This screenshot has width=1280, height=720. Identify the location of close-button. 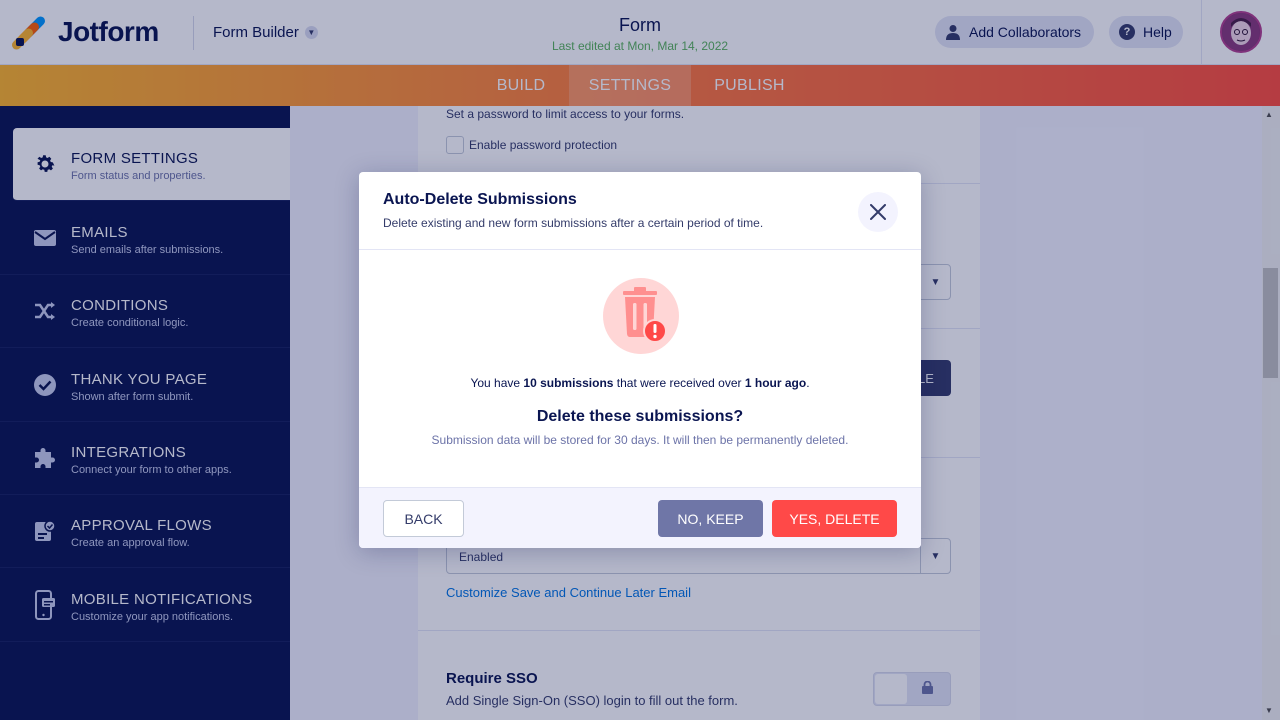
(878, 212).